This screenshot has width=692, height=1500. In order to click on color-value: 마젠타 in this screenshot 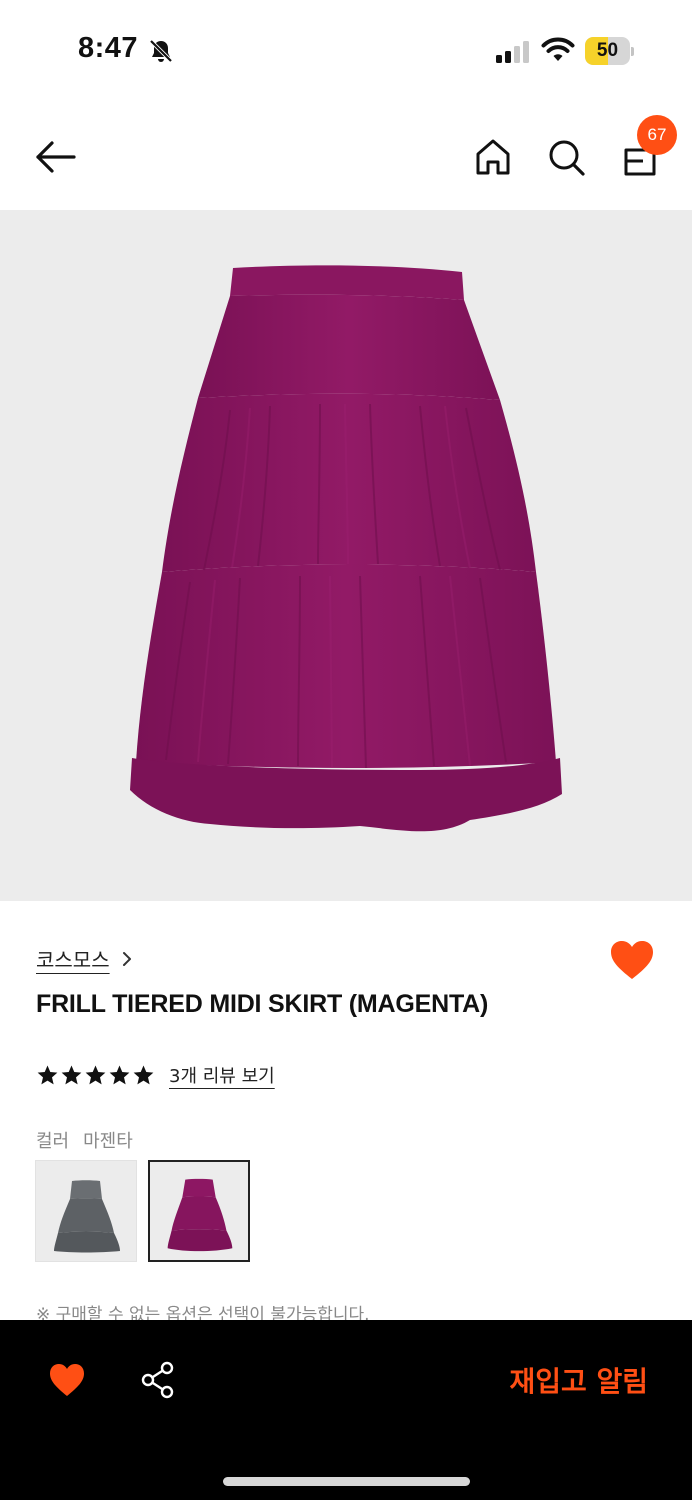, I will do `click(108, 1141)`.